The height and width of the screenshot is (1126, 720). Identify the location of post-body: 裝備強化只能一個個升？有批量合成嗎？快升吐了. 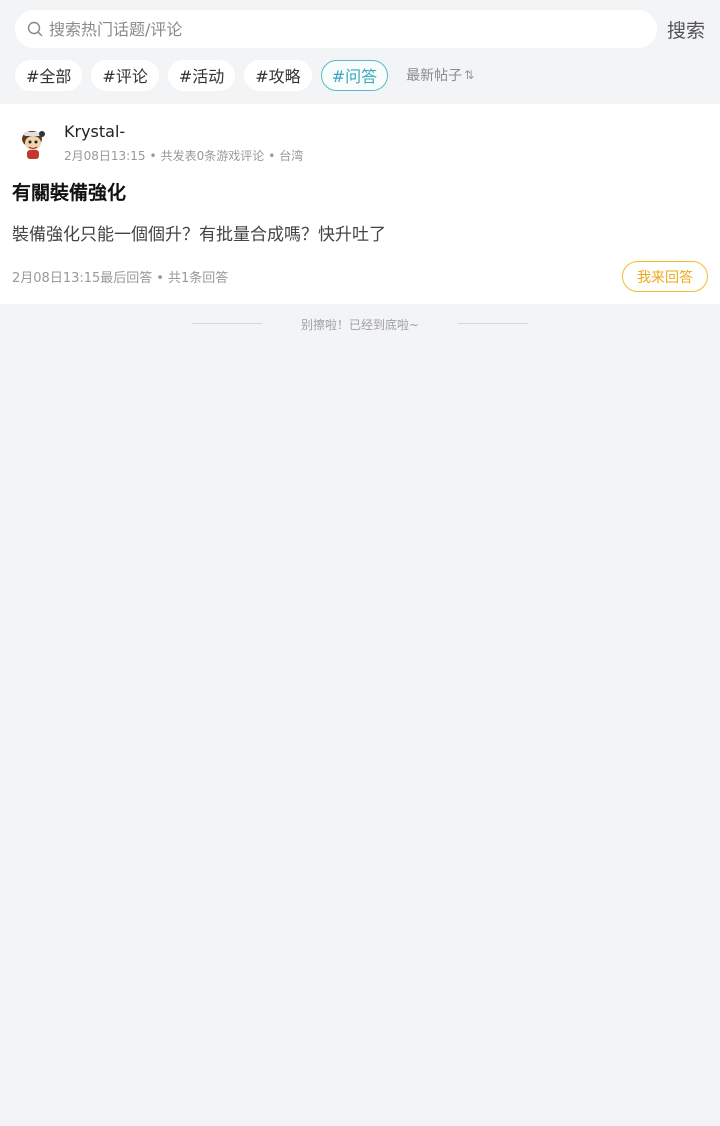
(199, 232).